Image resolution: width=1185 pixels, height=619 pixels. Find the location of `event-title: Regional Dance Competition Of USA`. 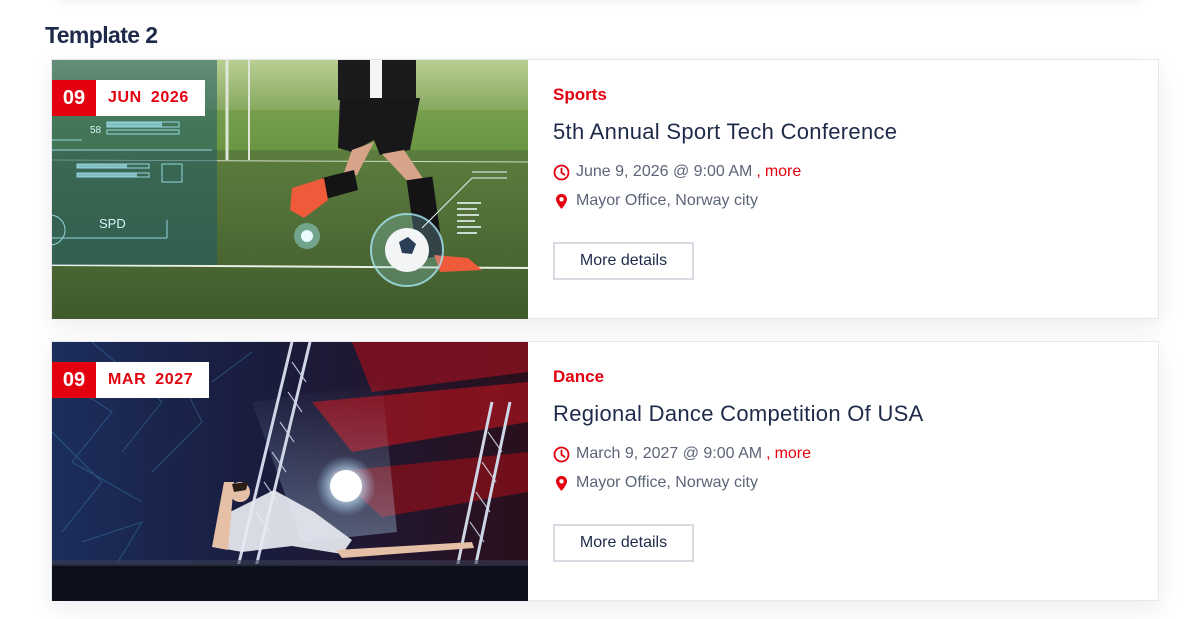

event-title: Regional Dance Competition Of USA is located at coordinates (738, 414).